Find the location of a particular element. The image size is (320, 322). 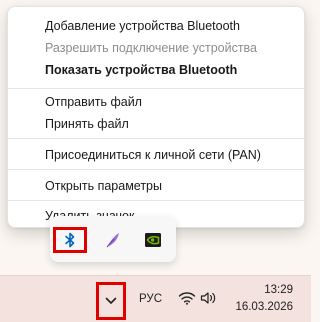

feather-pen-icon is located at coordinates (112, 240).